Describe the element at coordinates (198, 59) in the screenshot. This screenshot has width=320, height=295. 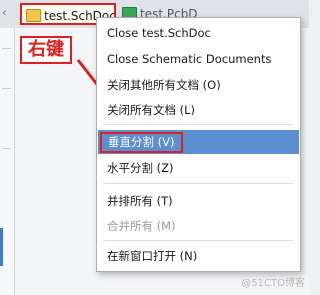
I see `menu-item-close-schematic-documents: Close Schematic Documents` at that location.